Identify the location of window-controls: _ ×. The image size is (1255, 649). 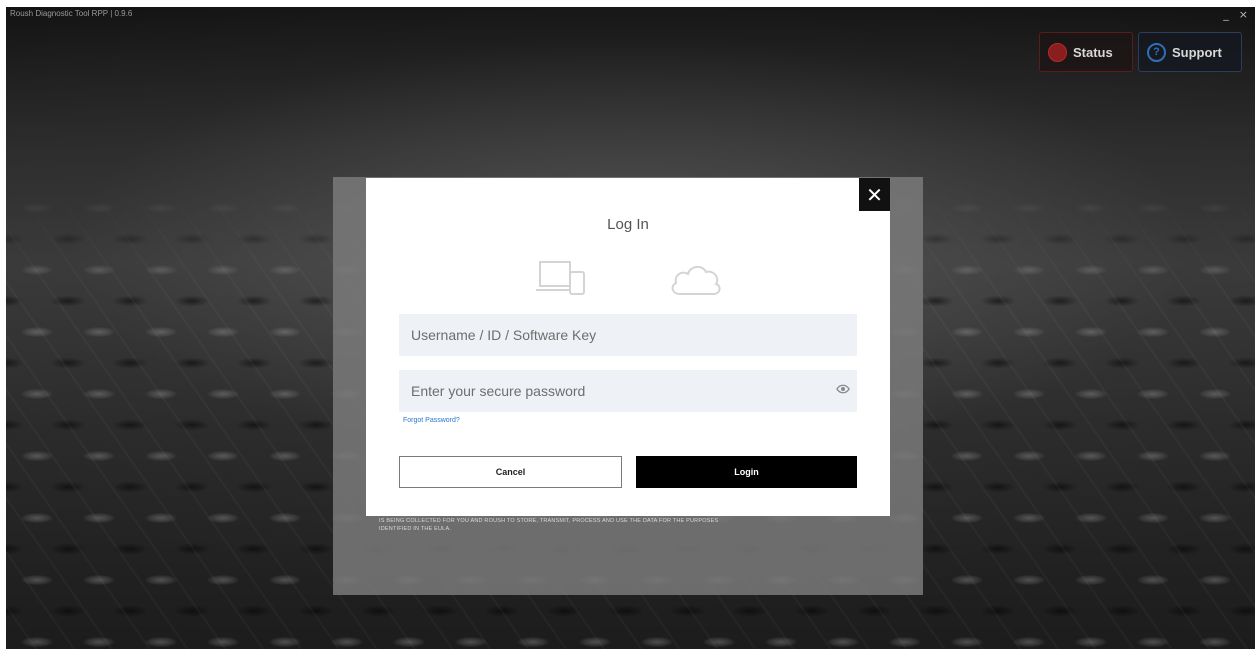
(1235, 14).